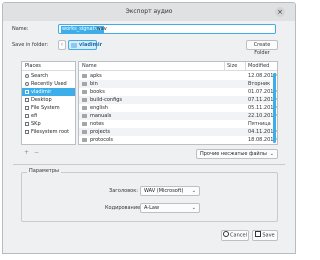 This screenshot has height=260, width=320. I want to click on home-folder-icon, so click(74, 45).